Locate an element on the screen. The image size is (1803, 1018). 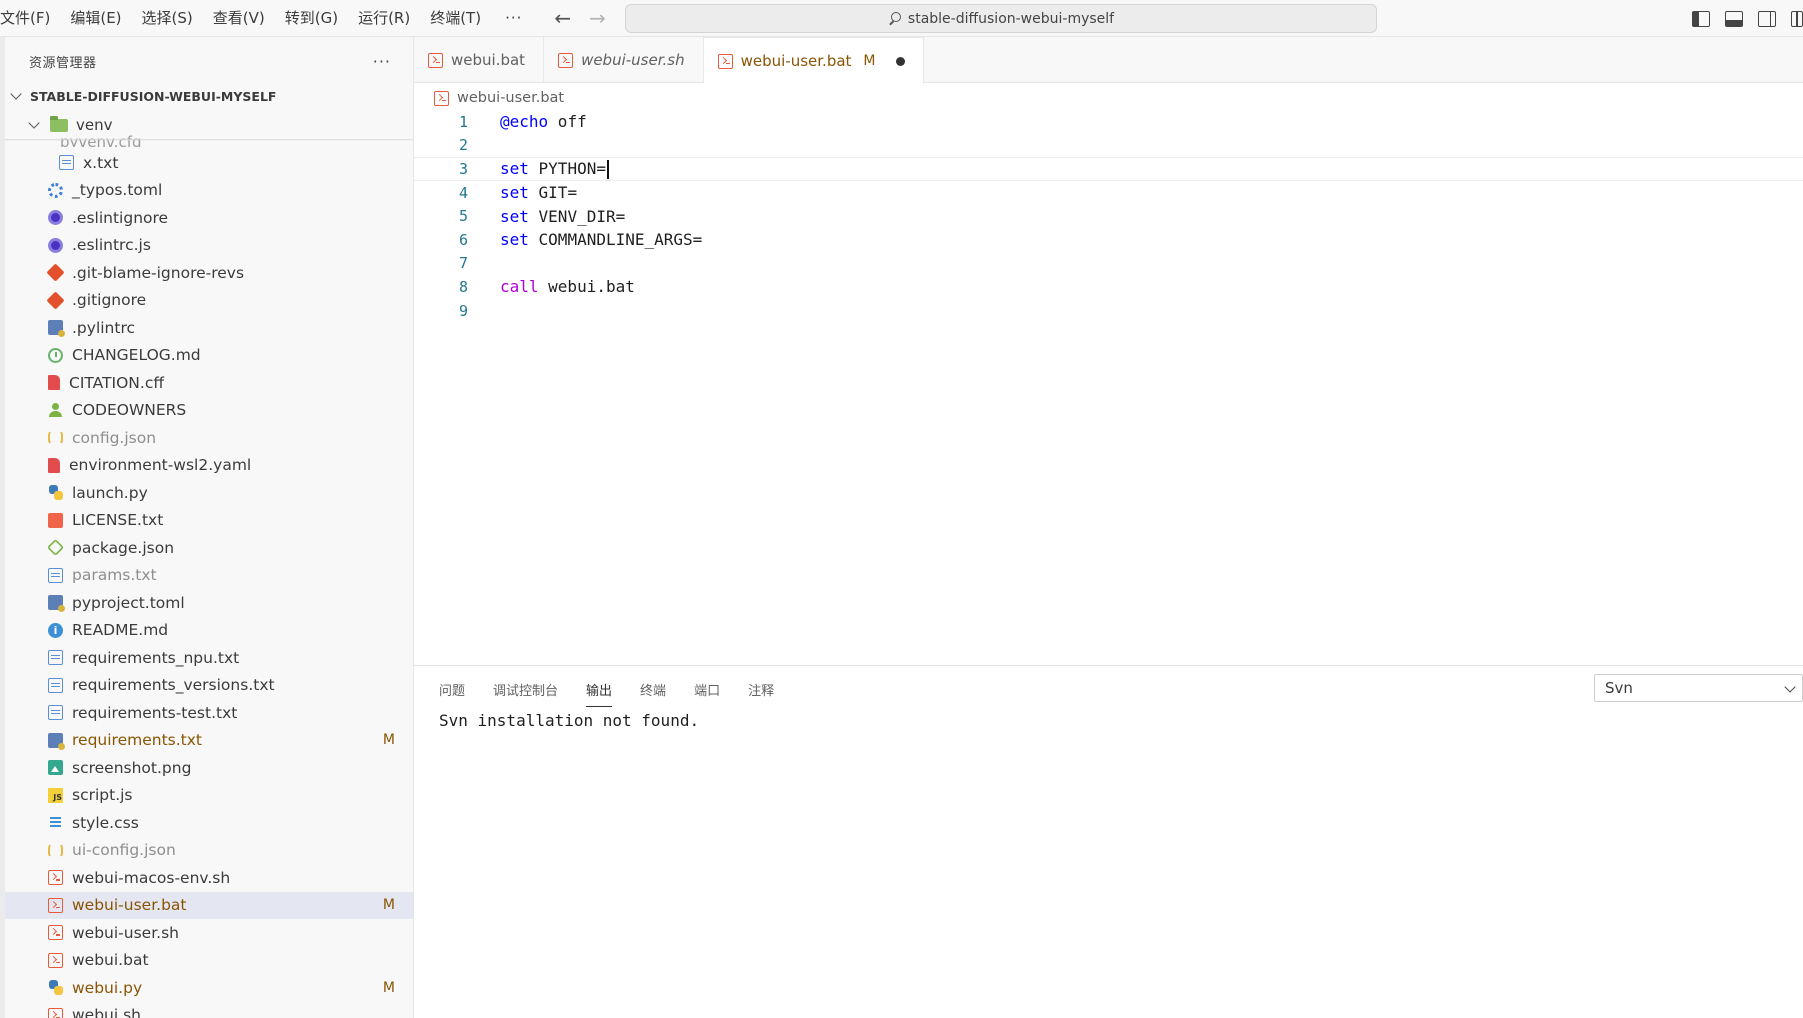
workspace-root-folder: STABLE-DIFFUSION-WEBUI-MYSELF is located at coordinates (142, 96).